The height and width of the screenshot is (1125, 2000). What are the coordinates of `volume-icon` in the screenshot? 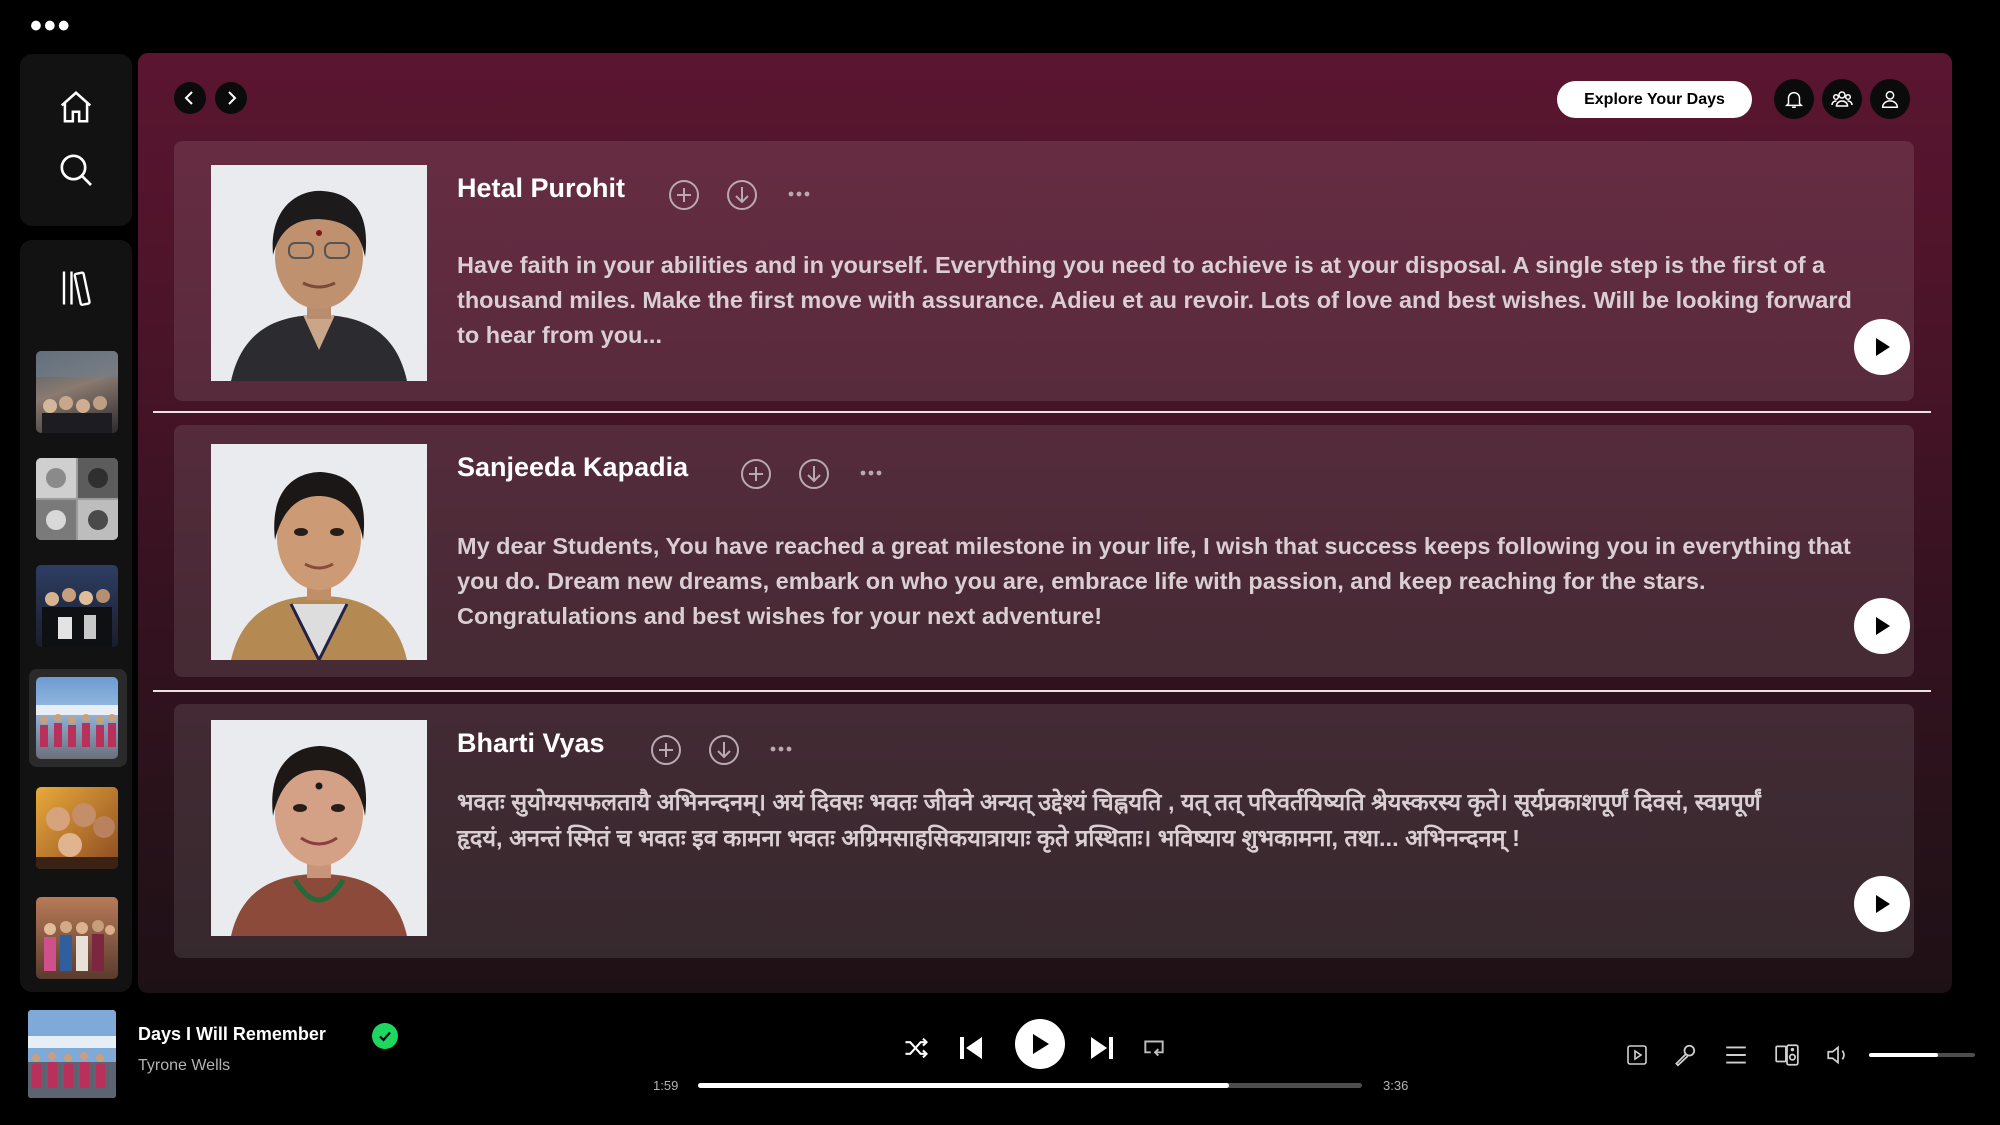 It's located at (1838, 1055).